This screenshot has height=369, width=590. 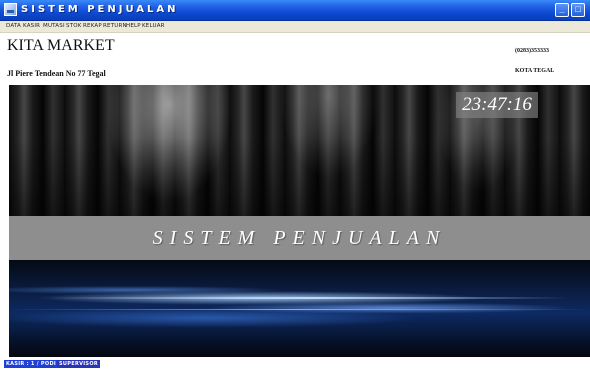 What do you see at coordinates (532, 51) in the screenshot?
I see `store-phone: (0283)353333` at bounding box center [532, 51].